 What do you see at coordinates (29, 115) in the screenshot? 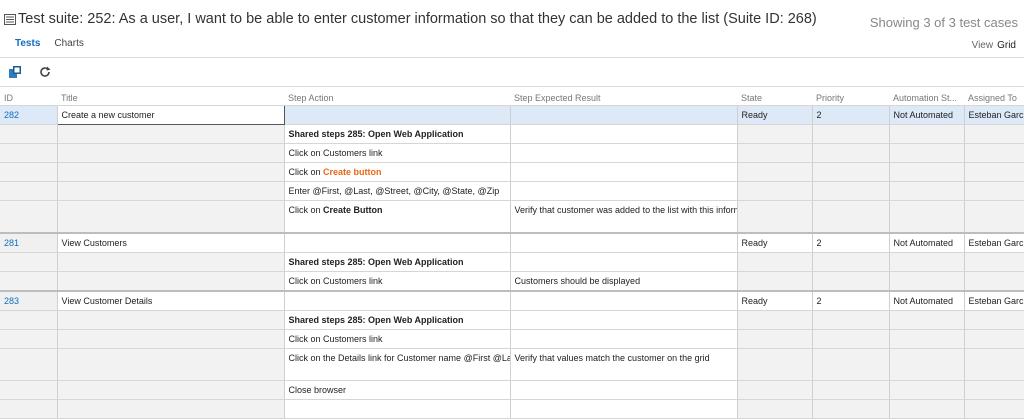
I see `test-id-cell: 282` at bounding box center [29, 115].